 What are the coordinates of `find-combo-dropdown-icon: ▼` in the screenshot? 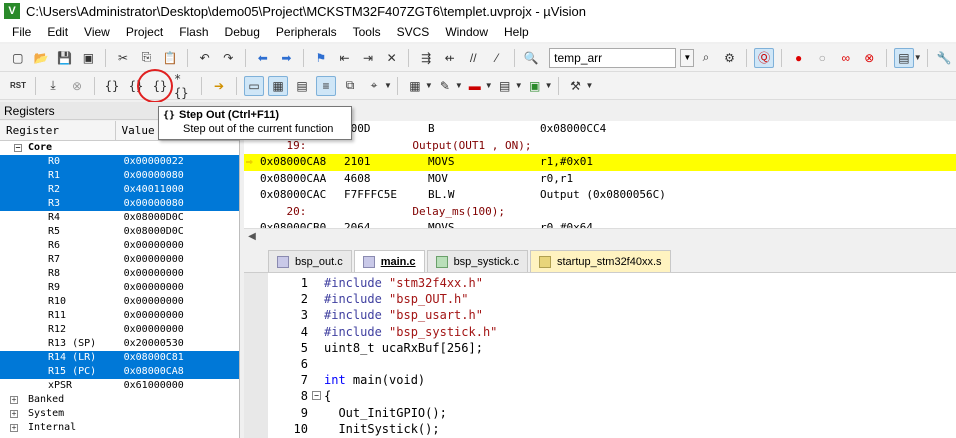 It's located at (687, 57).